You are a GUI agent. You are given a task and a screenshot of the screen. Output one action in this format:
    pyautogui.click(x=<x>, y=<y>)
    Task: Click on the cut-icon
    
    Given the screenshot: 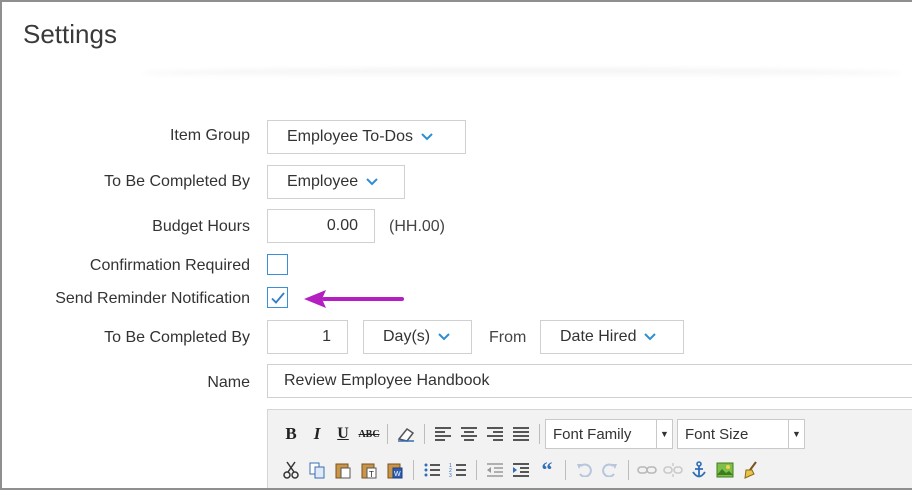 What is the action you would take?
    pyautogui.click(x=291, y=470)
    